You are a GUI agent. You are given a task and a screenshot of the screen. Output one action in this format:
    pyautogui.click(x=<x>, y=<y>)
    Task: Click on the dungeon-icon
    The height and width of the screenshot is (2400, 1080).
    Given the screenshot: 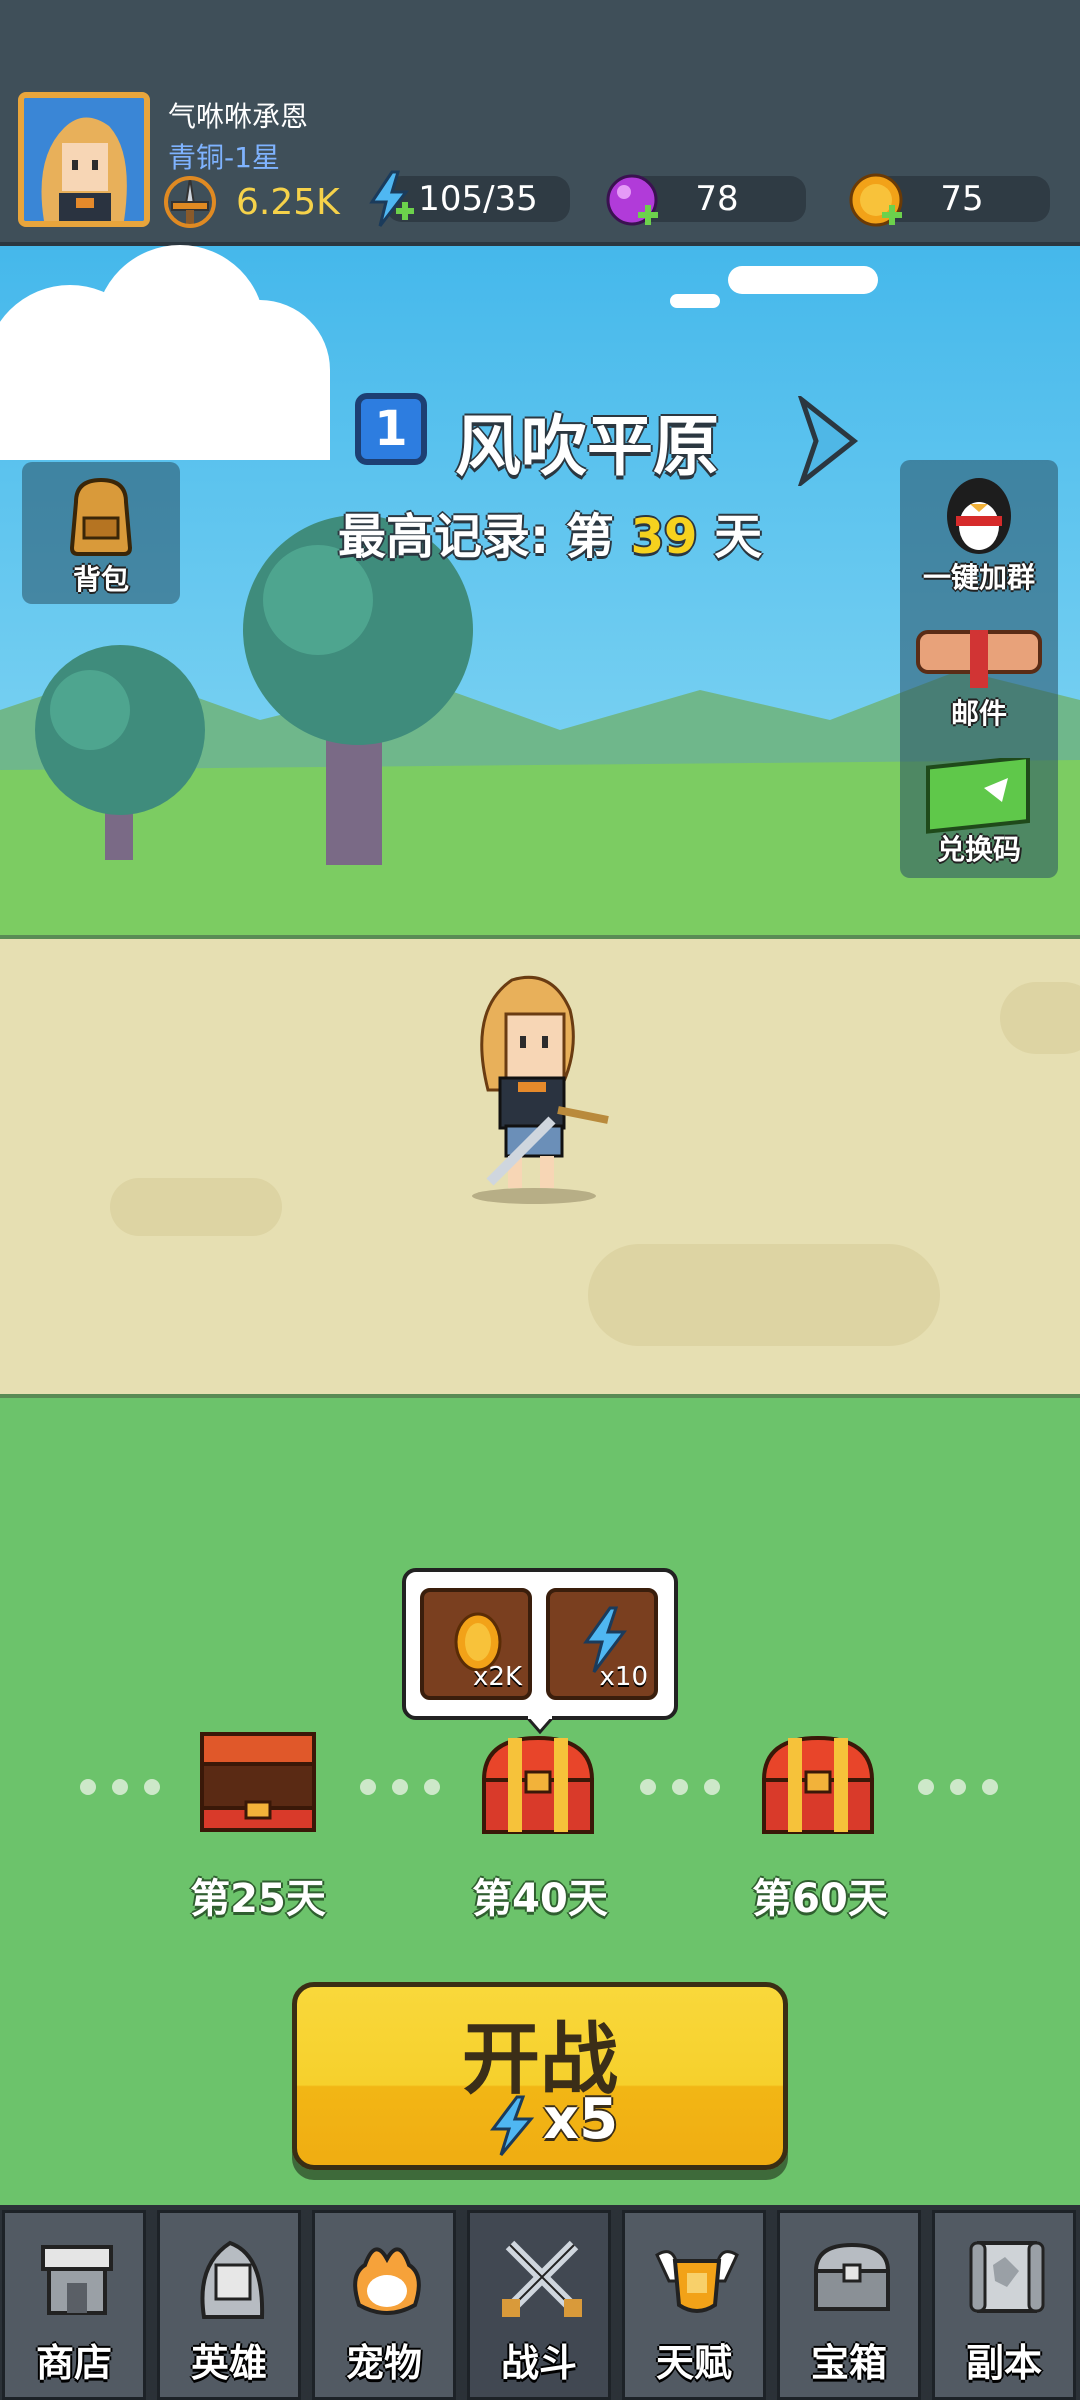 What is the action you would take?
    pyautogui.click(x=1007, y=2277)
    